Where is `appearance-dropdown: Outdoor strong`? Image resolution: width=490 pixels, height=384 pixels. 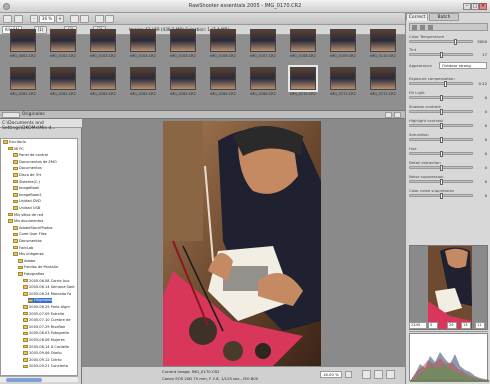 appearance-dropdown: Outdoor strong is located at coordinates (463, 65).